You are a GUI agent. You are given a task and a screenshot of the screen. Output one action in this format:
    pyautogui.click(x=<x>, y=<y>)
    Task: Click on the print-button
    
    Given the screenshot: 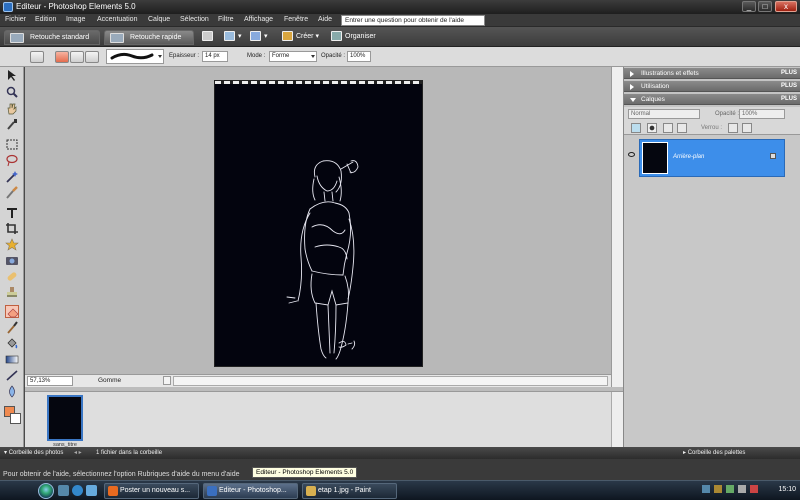 What is the action you would take?
    pyautogui.click(x=209, y=37)
    